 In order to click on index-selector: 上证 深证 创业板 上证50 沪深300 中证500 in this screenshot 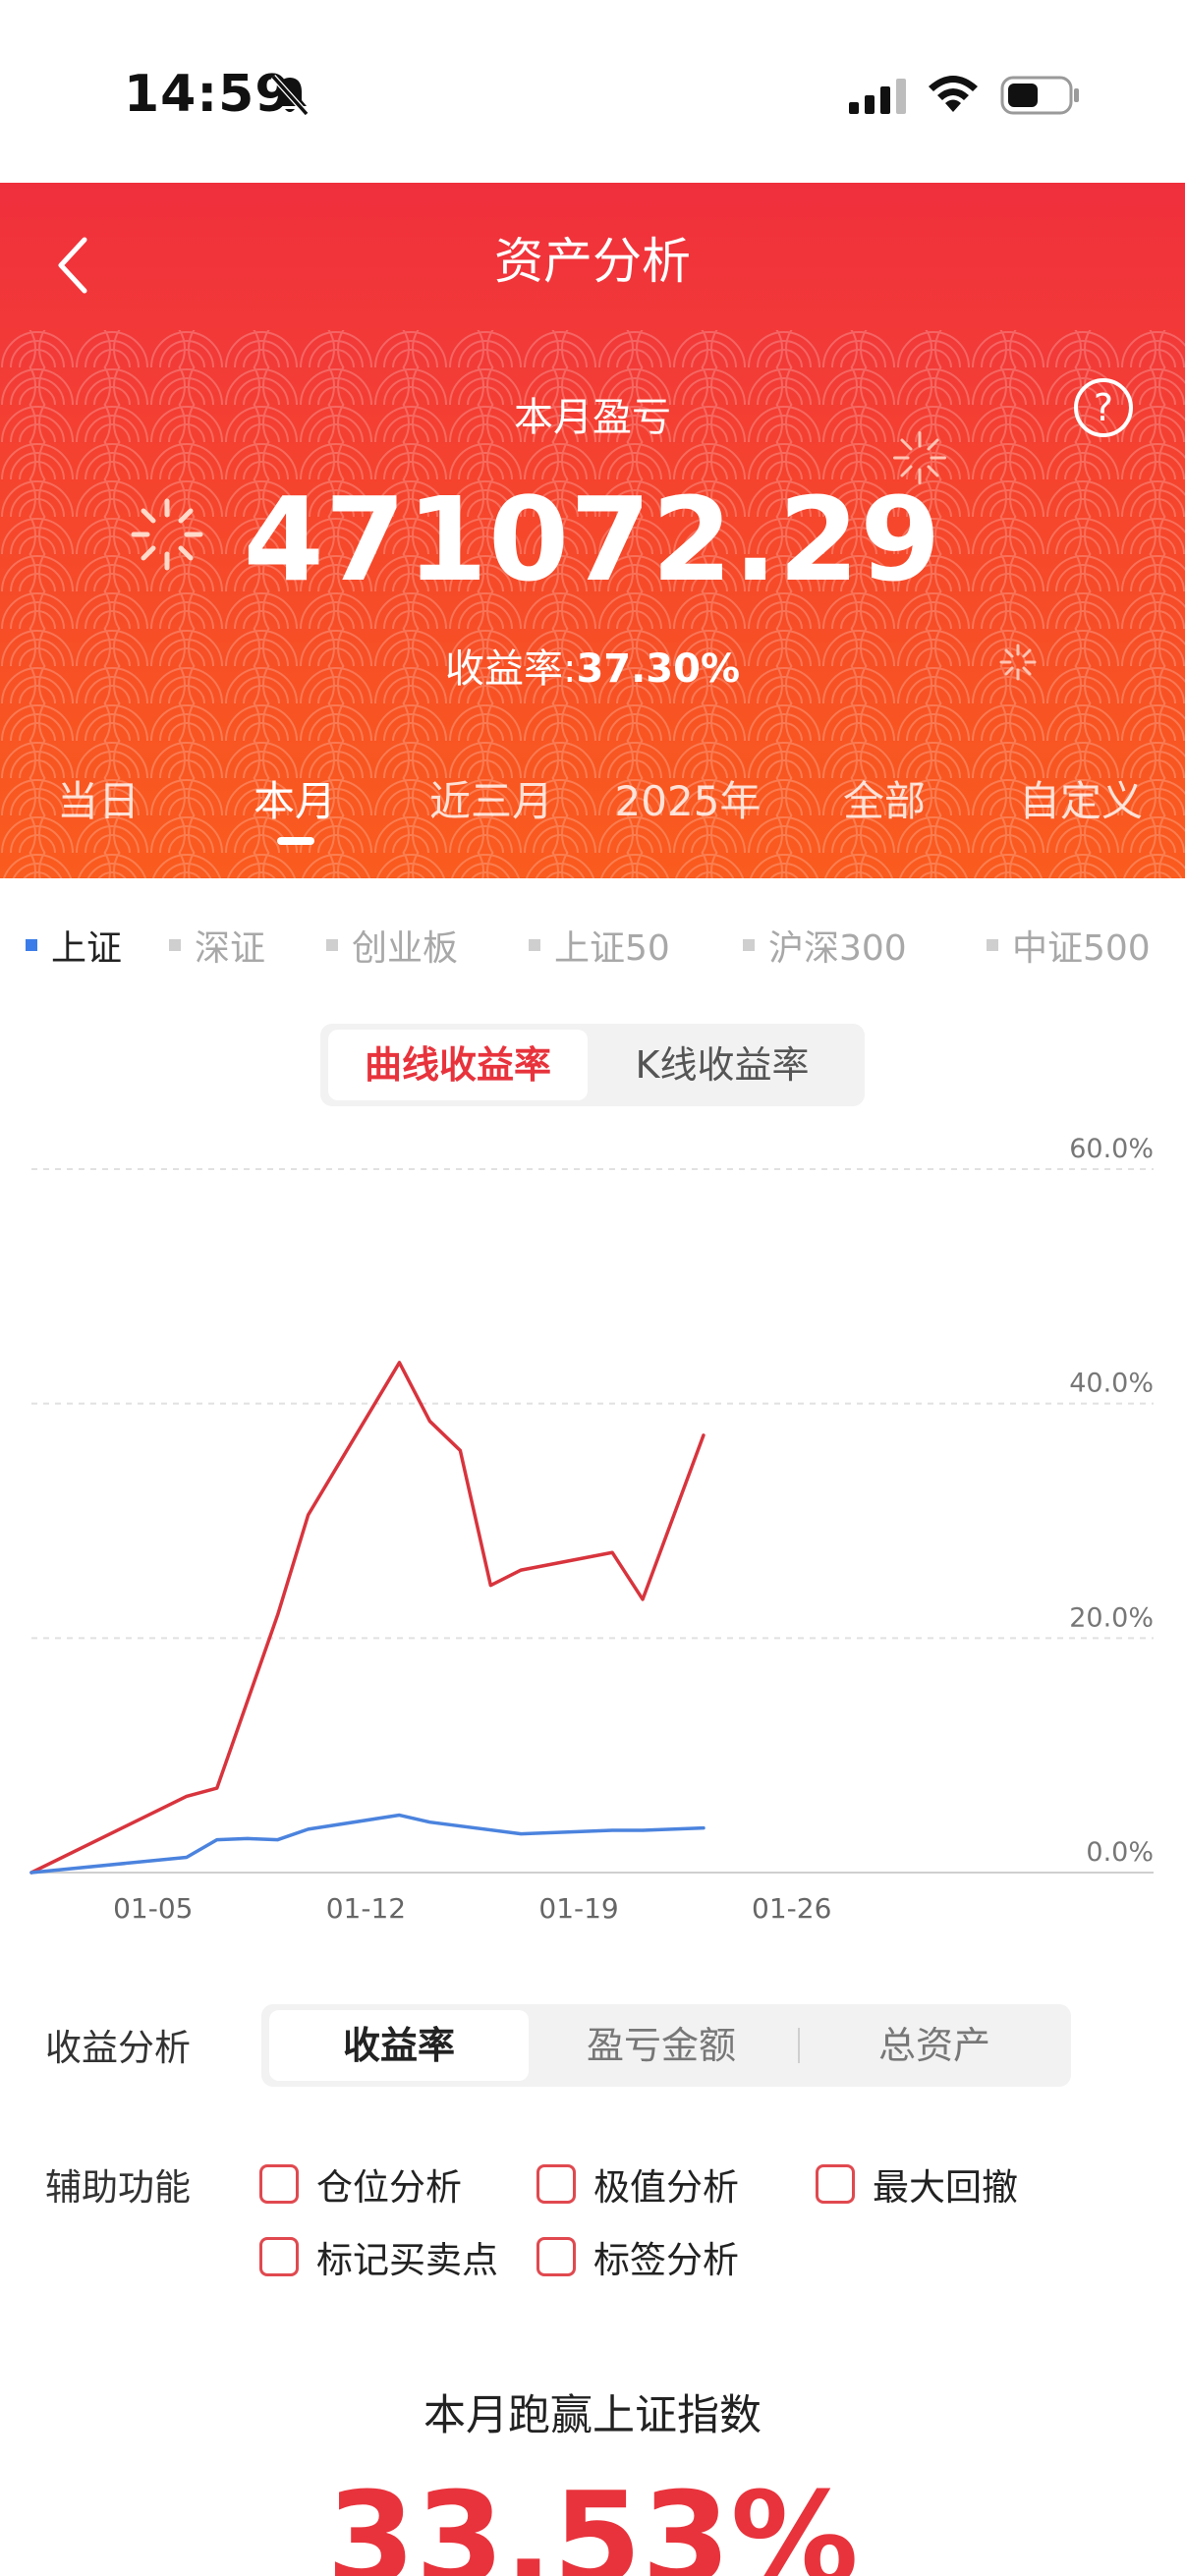, I will do `click(592, 944)`.